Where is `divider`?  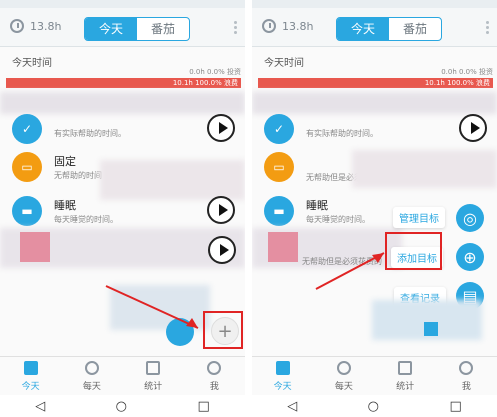 divider is located at coordinates (248, 208).